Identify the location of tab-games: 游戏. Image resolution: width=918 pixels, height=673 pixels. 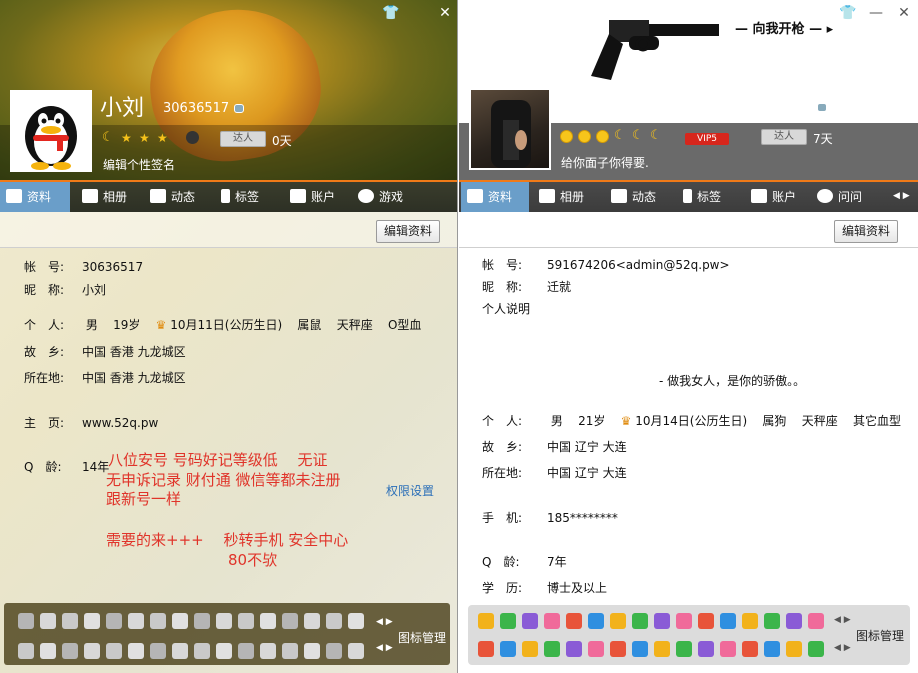
(386, 197).